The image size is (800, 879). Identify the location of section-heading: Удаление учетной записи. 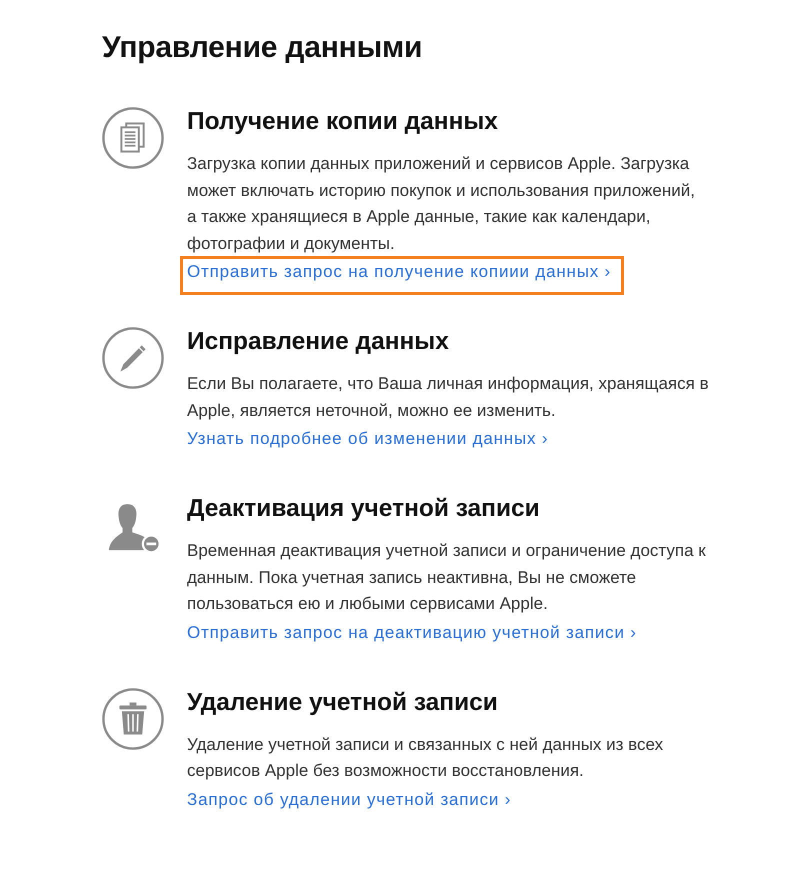
(342, 702).